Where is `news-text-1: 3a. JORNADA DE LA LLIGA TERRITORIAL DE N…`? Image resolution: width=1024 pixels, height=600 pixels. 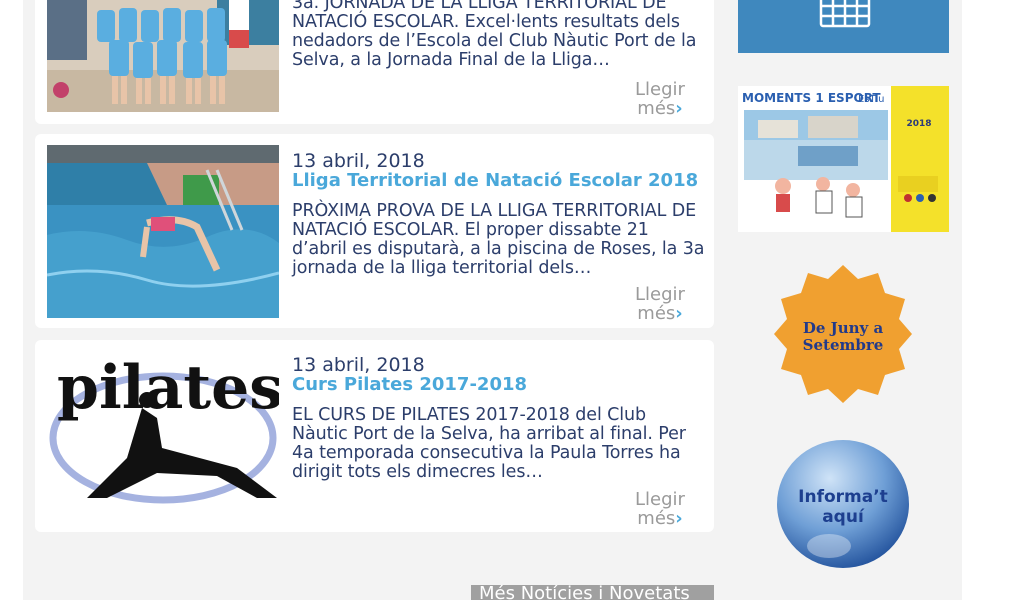 news-text-1: 3a. JORNADA DE LA LLIGA TERRITORIAL DE N… is located at coordinates (499, 35).